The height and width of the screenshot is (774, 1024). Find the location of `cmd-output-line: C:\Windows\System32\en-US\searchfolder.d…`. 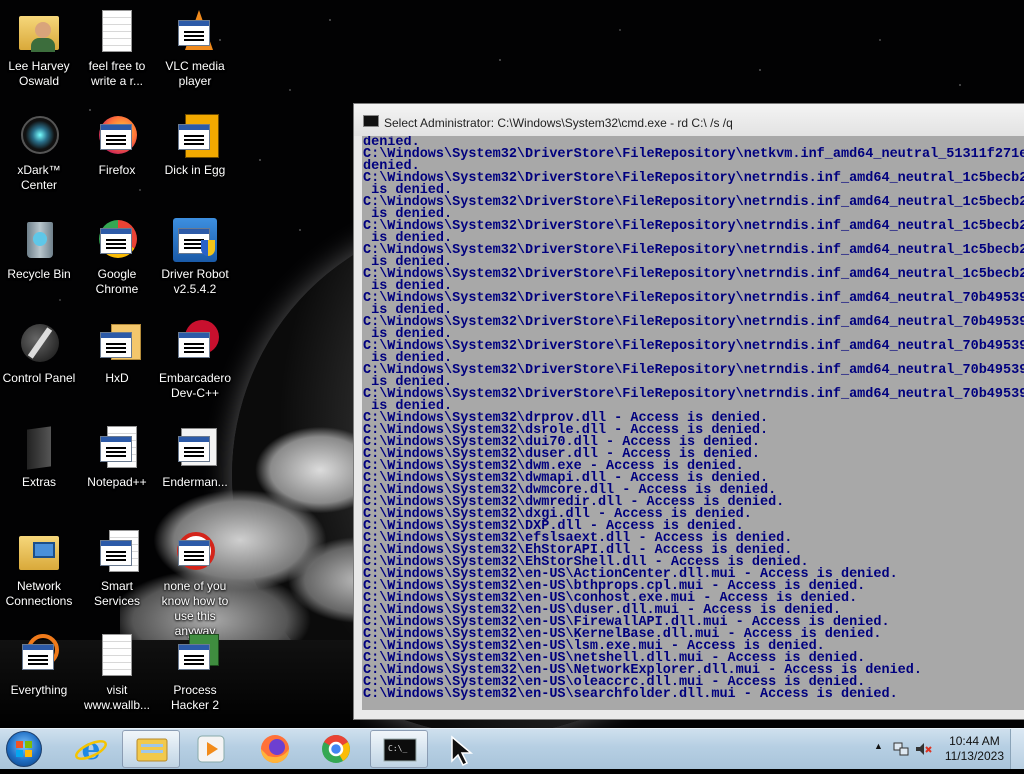

cmd-output-line: C:\Windows\System32\en-US\searchfolder.d… is located at coordinates (630, 694).